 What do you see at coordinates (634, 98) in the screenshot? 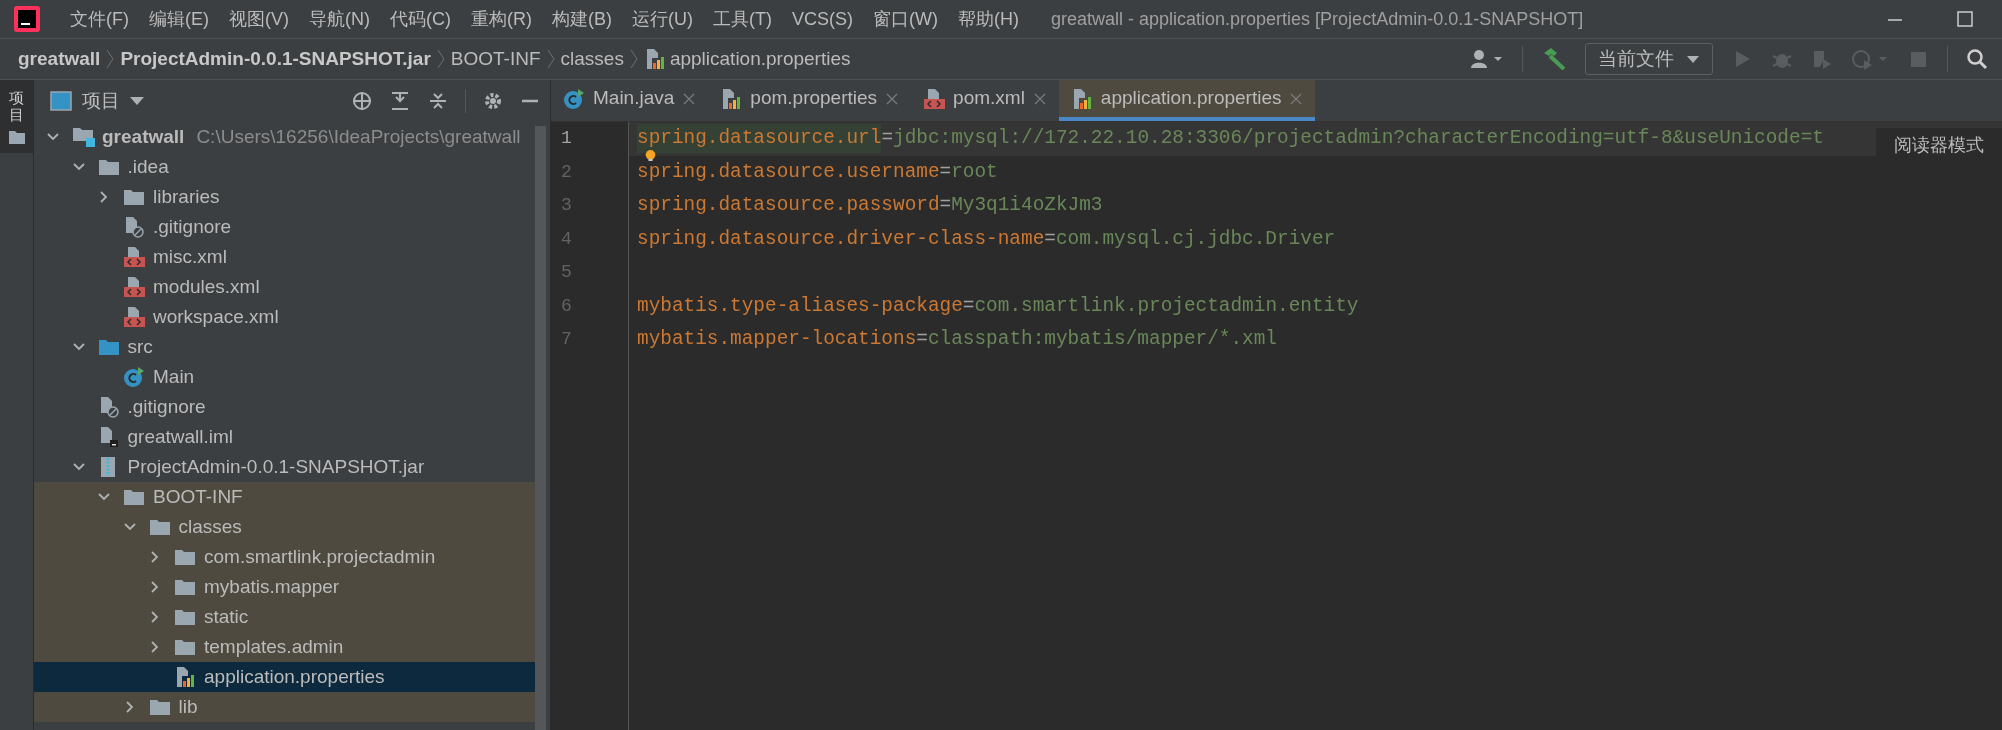
I see `tab-label: Main.java` at bounding box center [634, 98].